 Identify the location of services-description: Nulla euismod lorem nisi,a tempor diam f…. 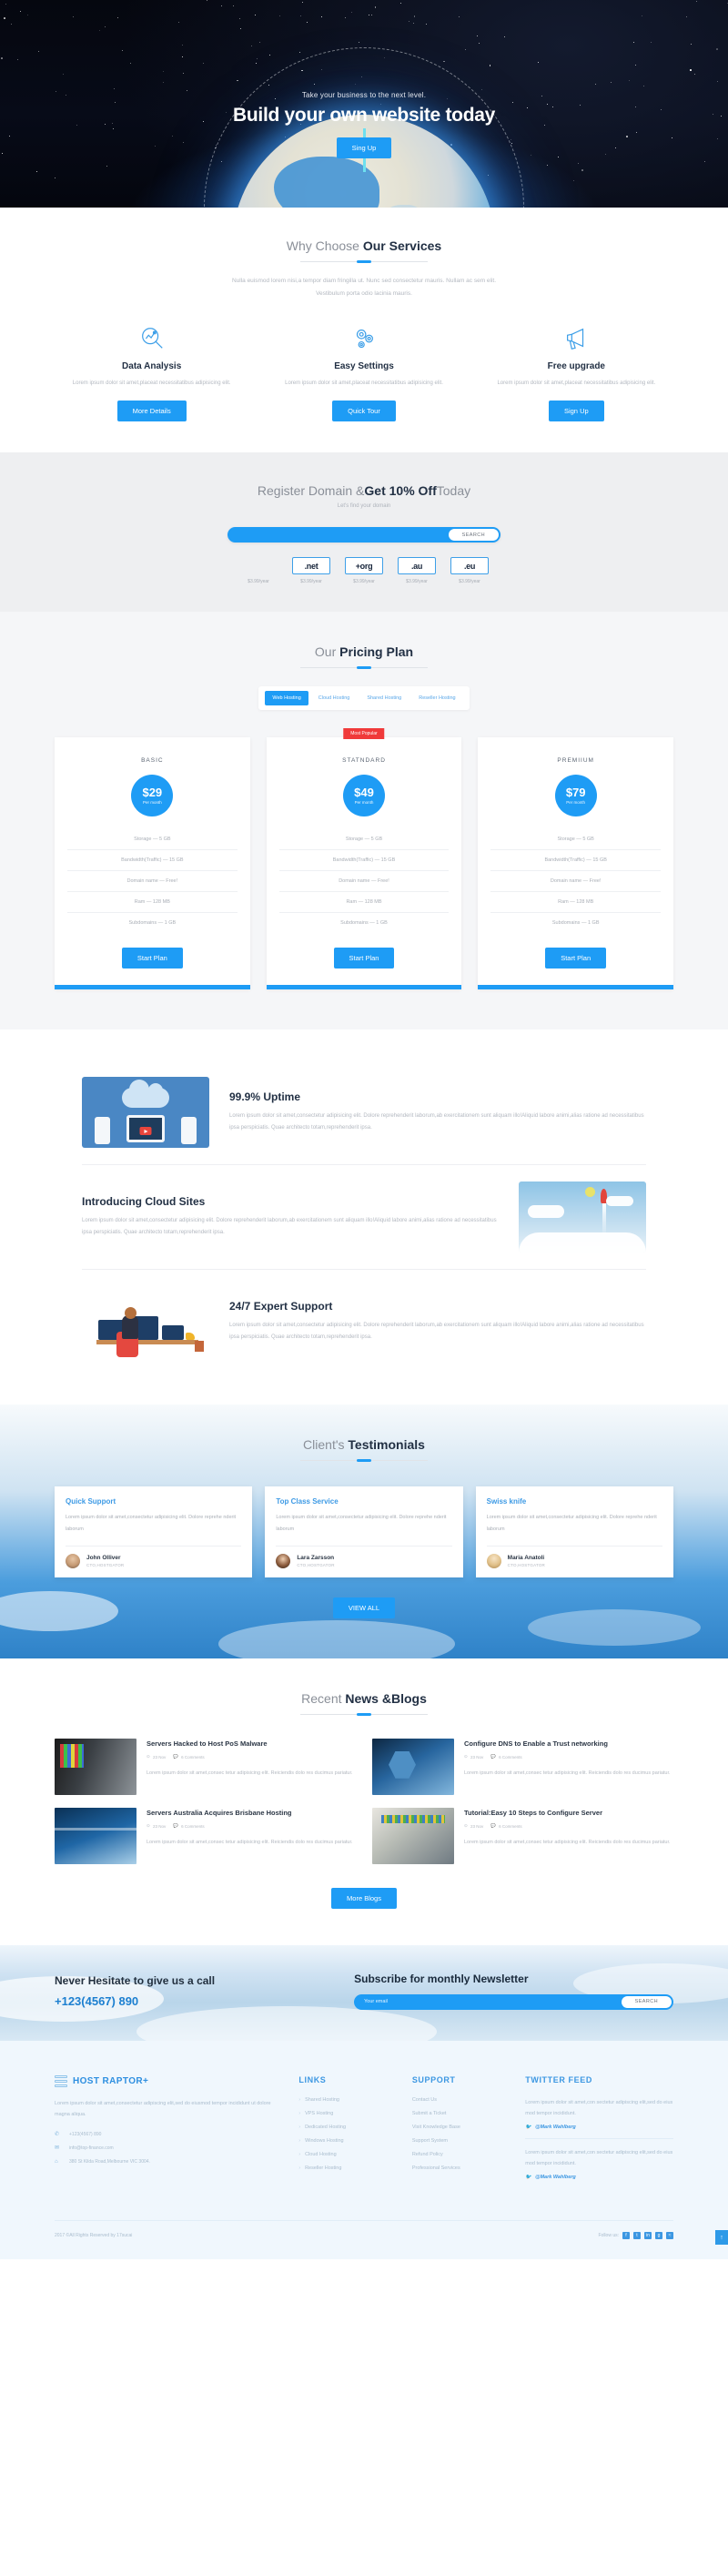
(364, 287).